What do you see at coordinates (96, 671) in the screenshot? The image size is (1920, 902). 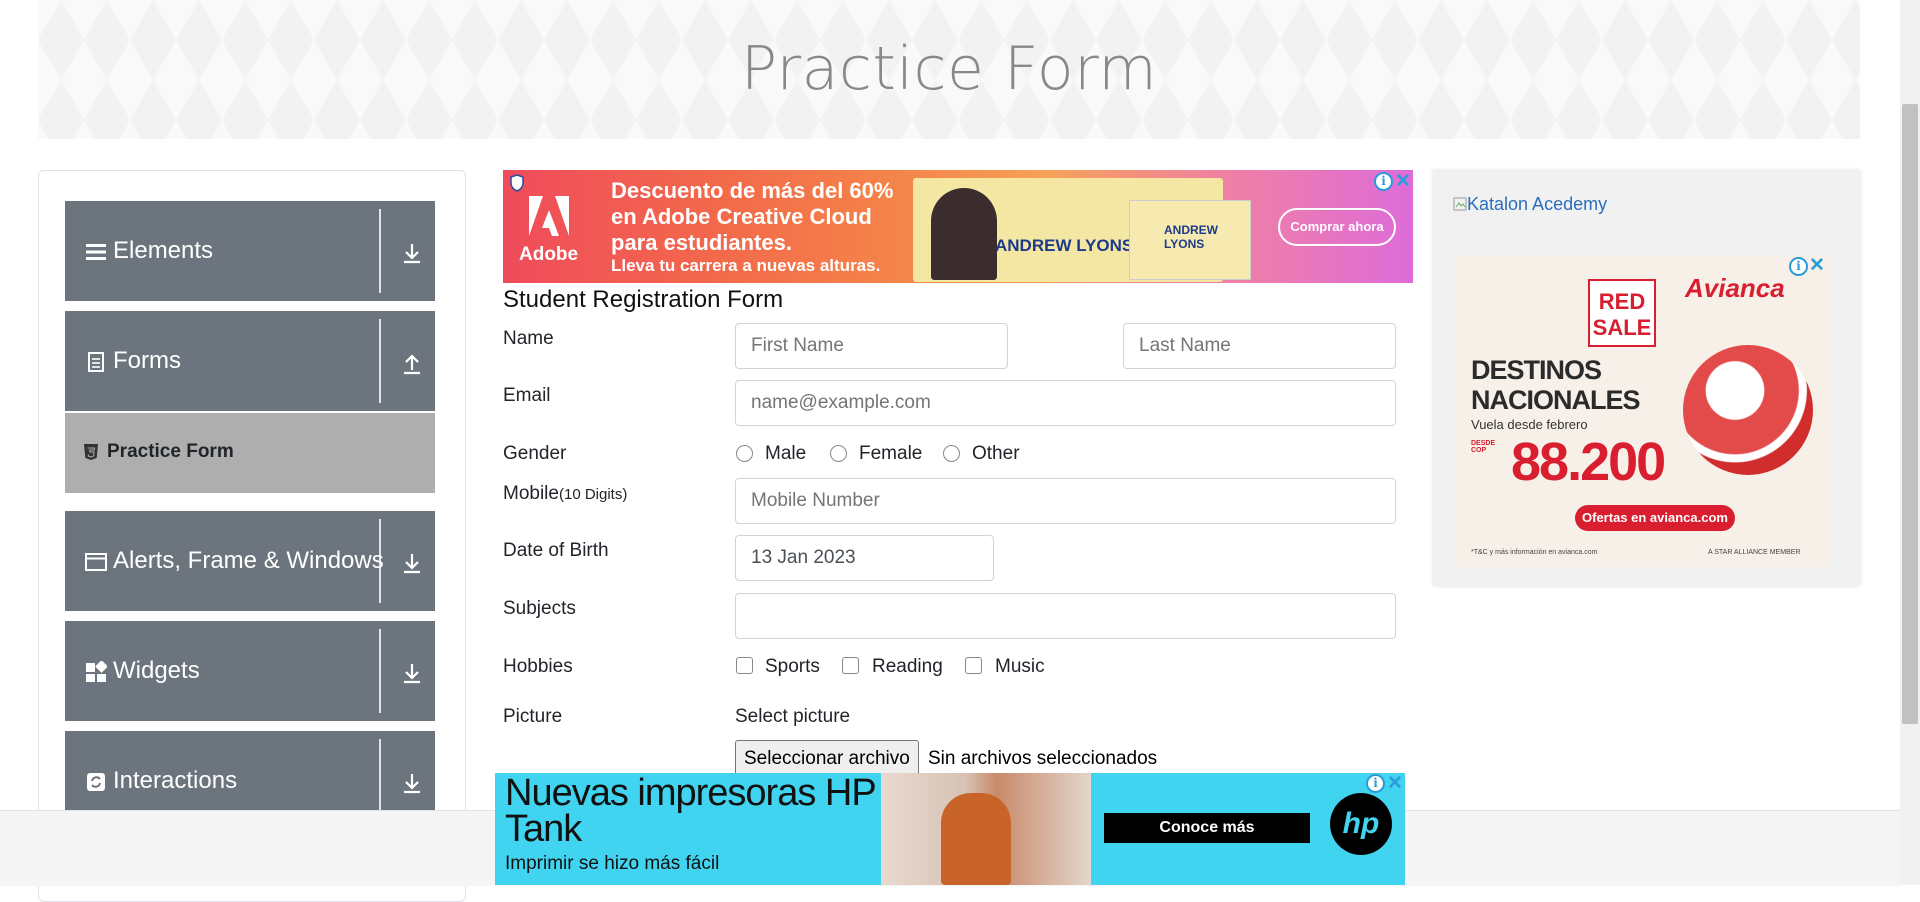 I see `widgets-icon` at bounding box center [96, 671].